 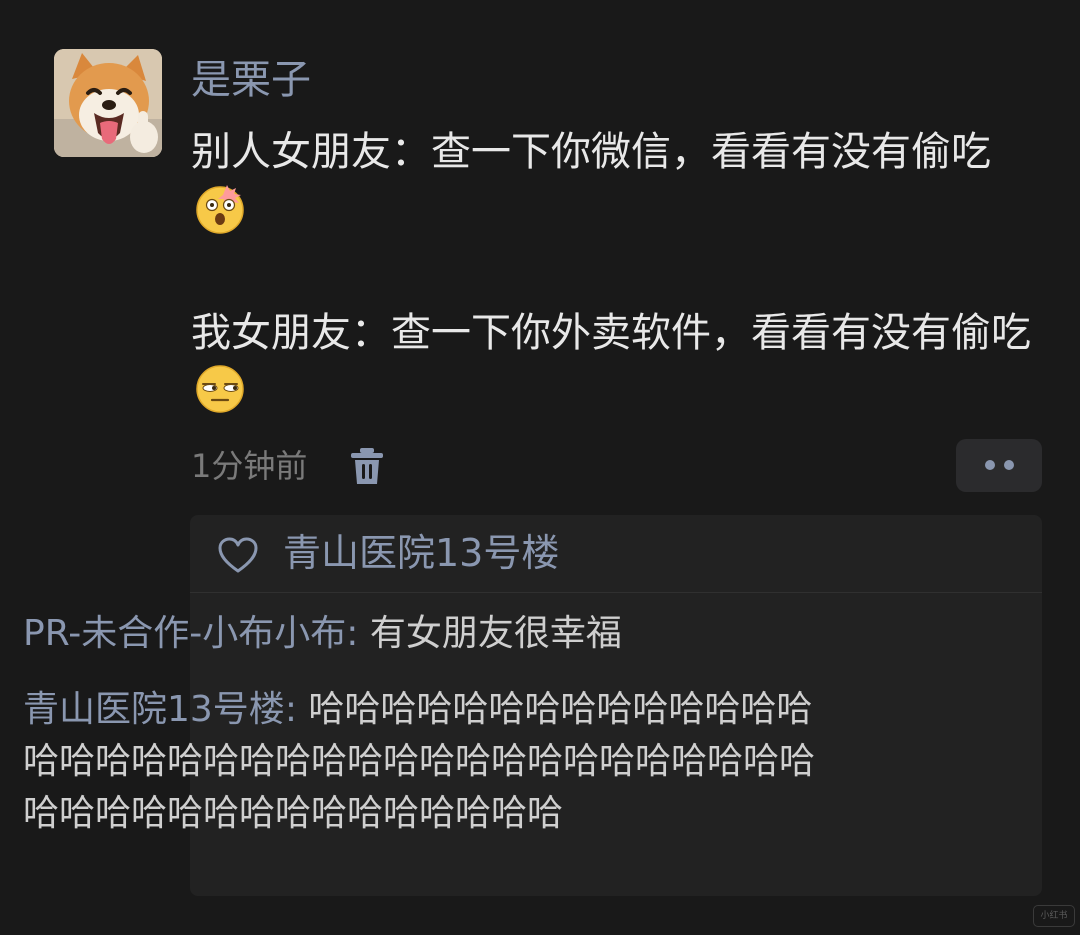 I want to click on trash-icon, so click(x=367, y=466).